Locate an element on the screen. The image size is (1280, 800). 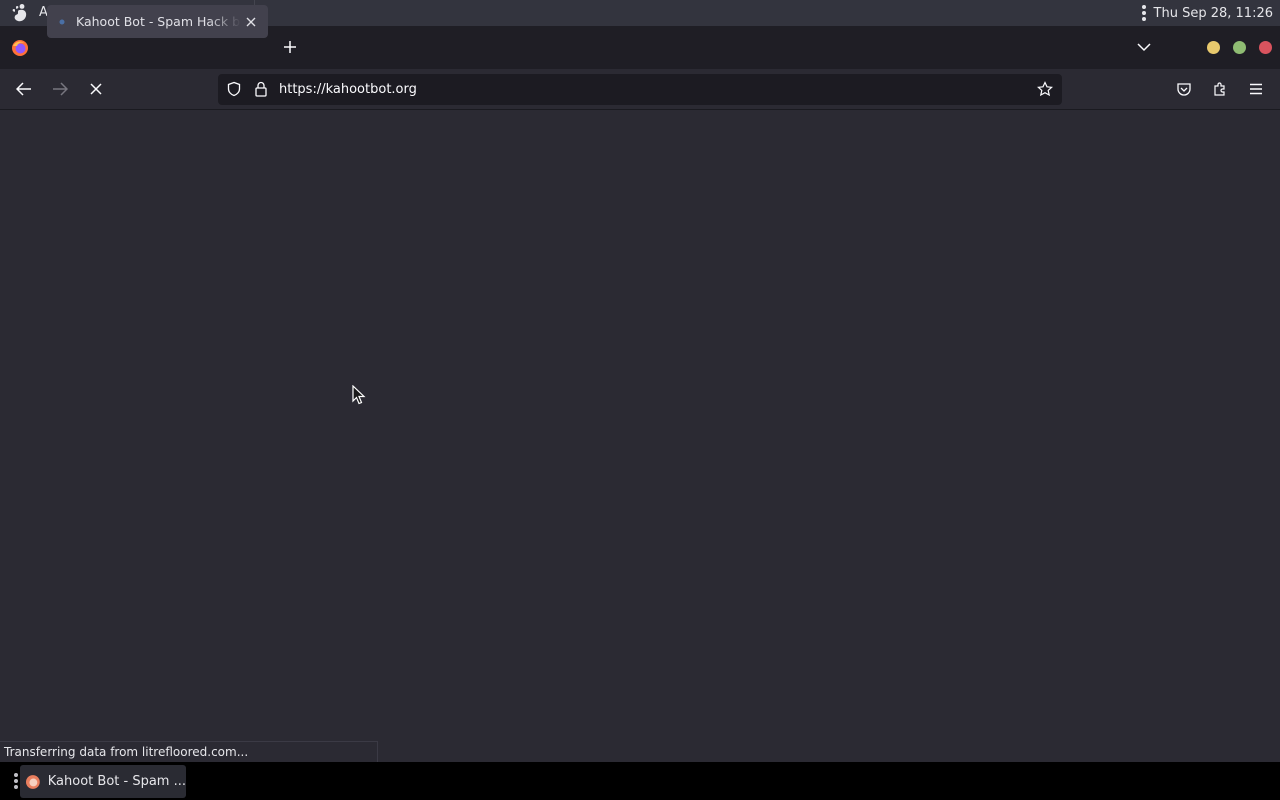
hamburger-menu-icon is located at coordinates (1256, 89).